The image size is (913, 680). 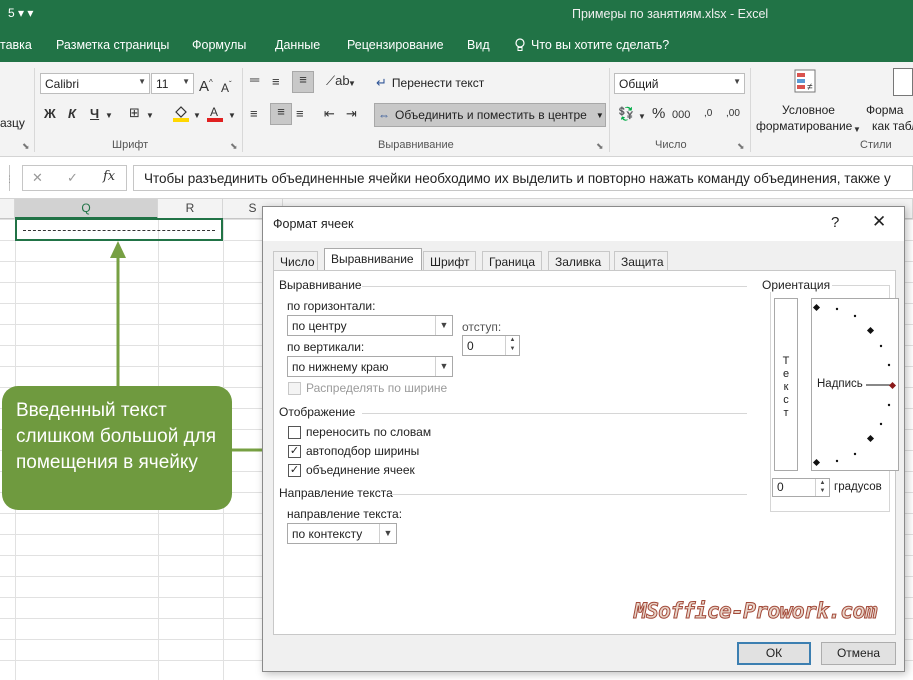 I want to click on align-center-icon: ≡, so click(x=281, y=114).